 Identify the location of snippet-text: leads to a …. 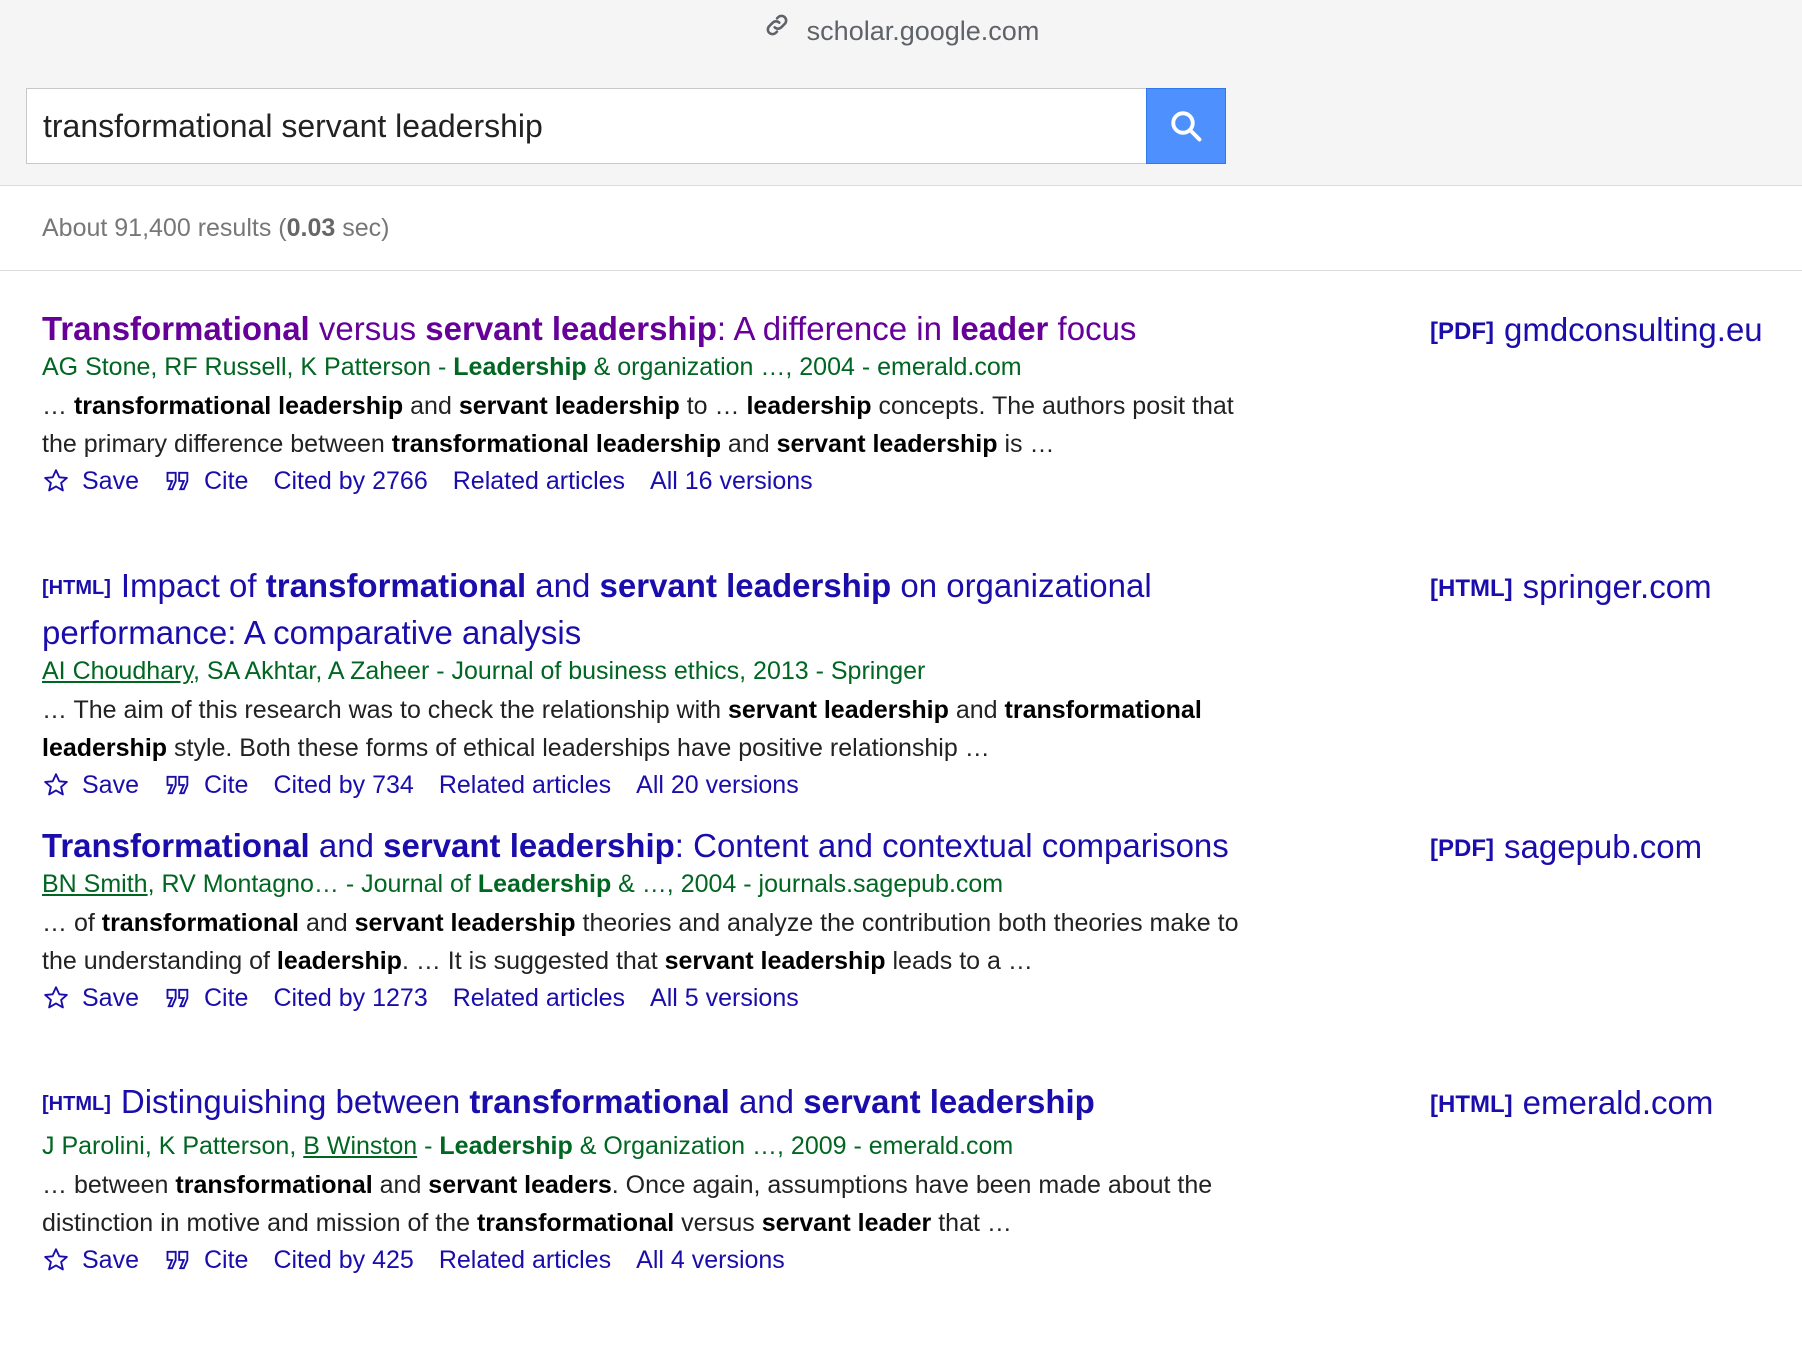
(959, 961).